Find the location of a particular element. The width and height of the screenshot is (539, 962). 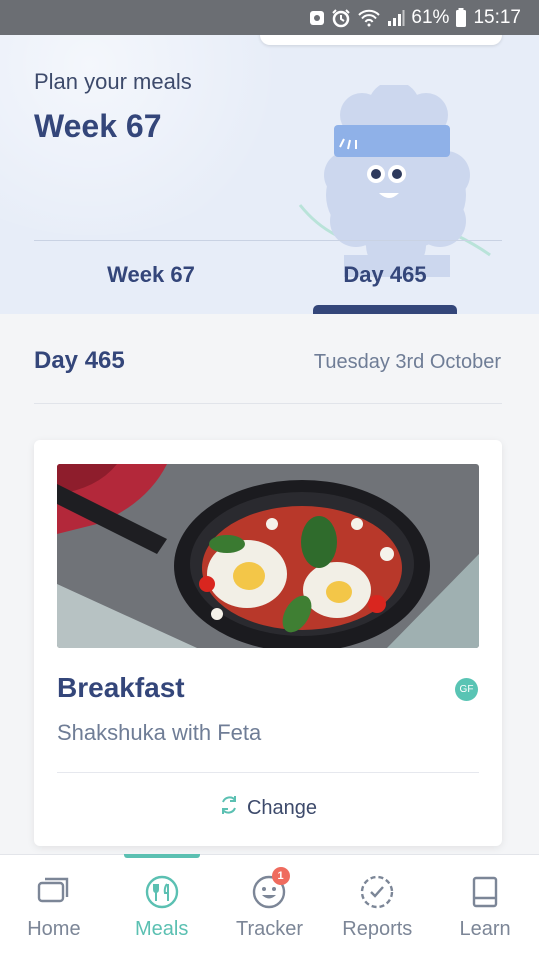

meal-name: Shakshuka with Feta is located at coordinates (159, 732).